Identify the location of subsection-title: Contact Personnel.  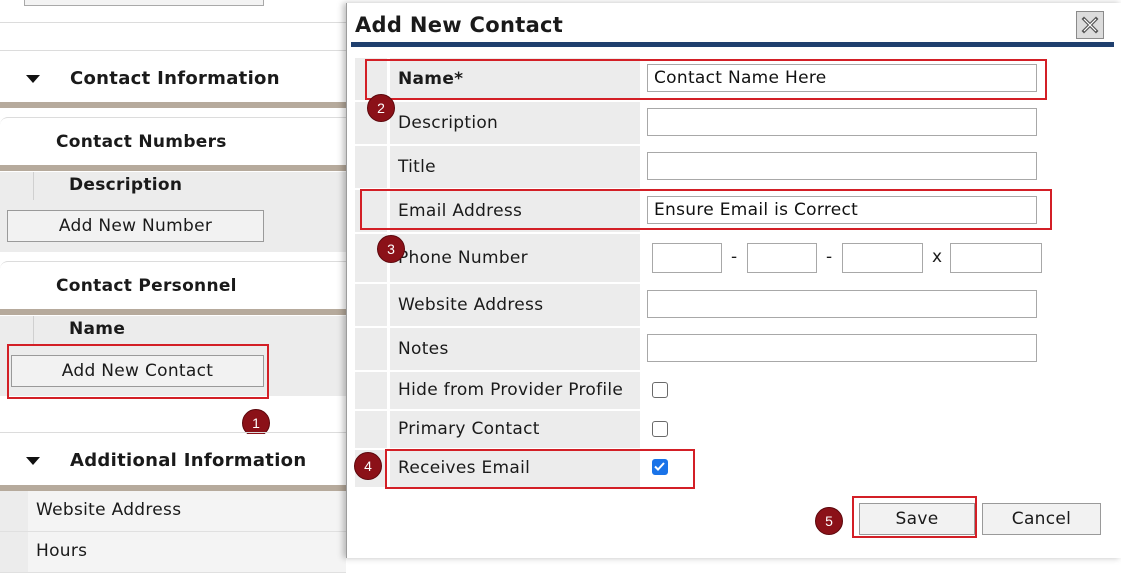
(146, 286).